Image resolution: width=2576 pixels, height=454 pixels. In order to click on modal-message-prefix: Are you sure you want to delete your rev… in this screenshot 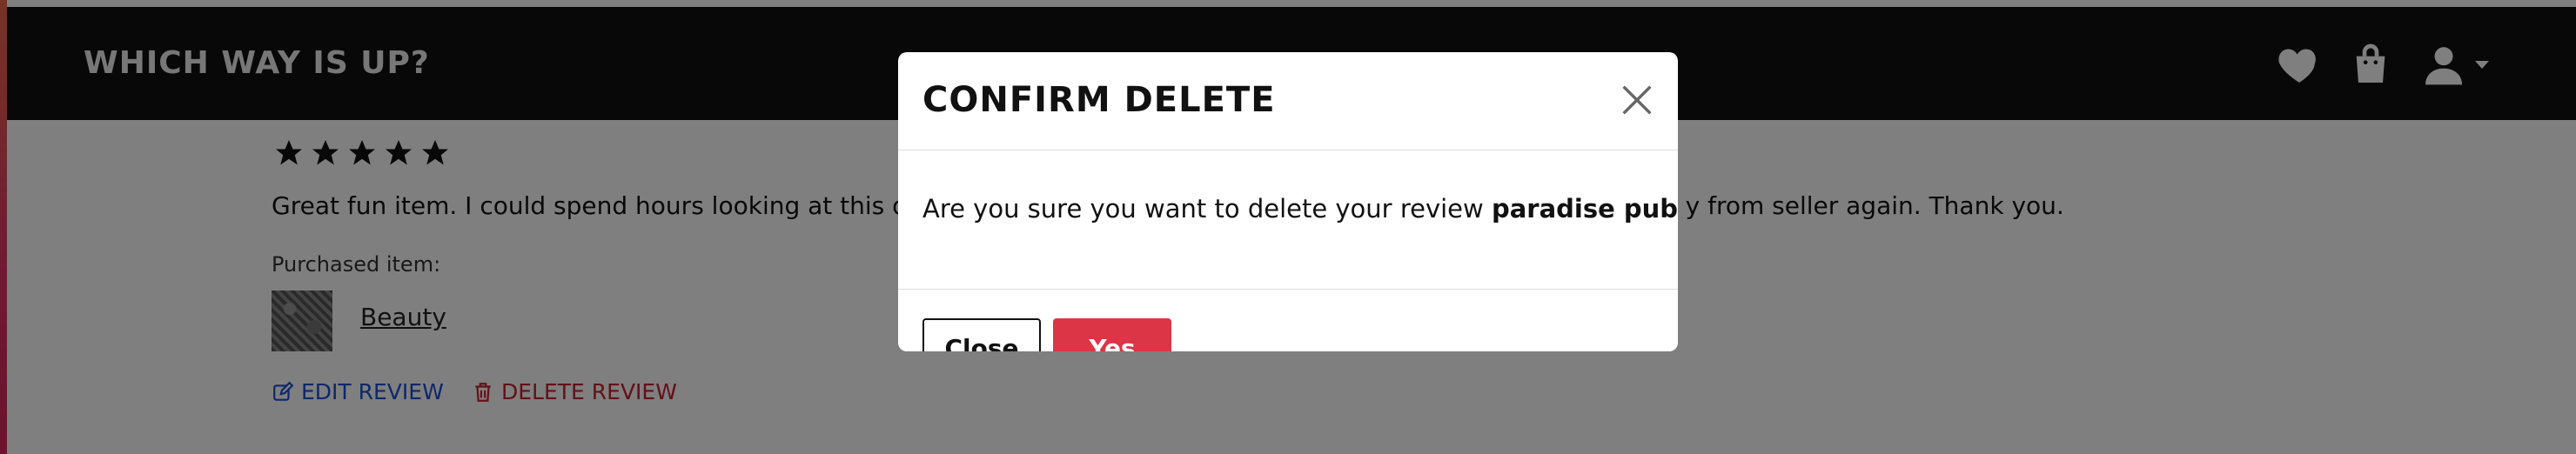, I will do `click(1207, 209)`.